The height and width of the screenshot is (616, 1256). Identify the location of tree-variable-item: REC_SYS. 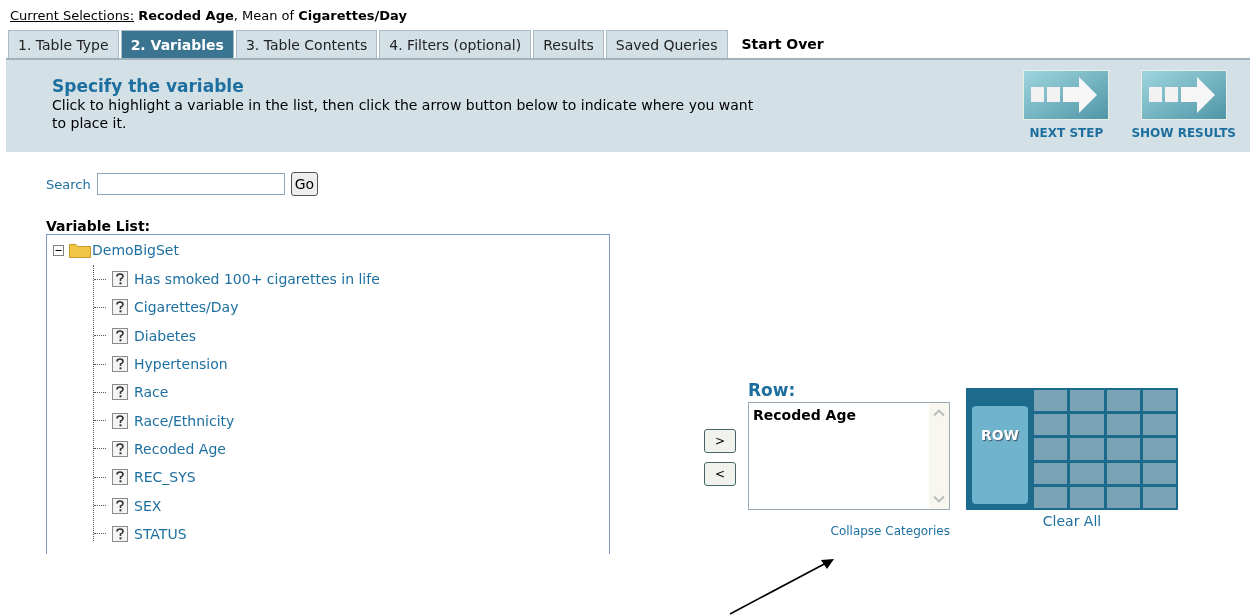
(165, 477).